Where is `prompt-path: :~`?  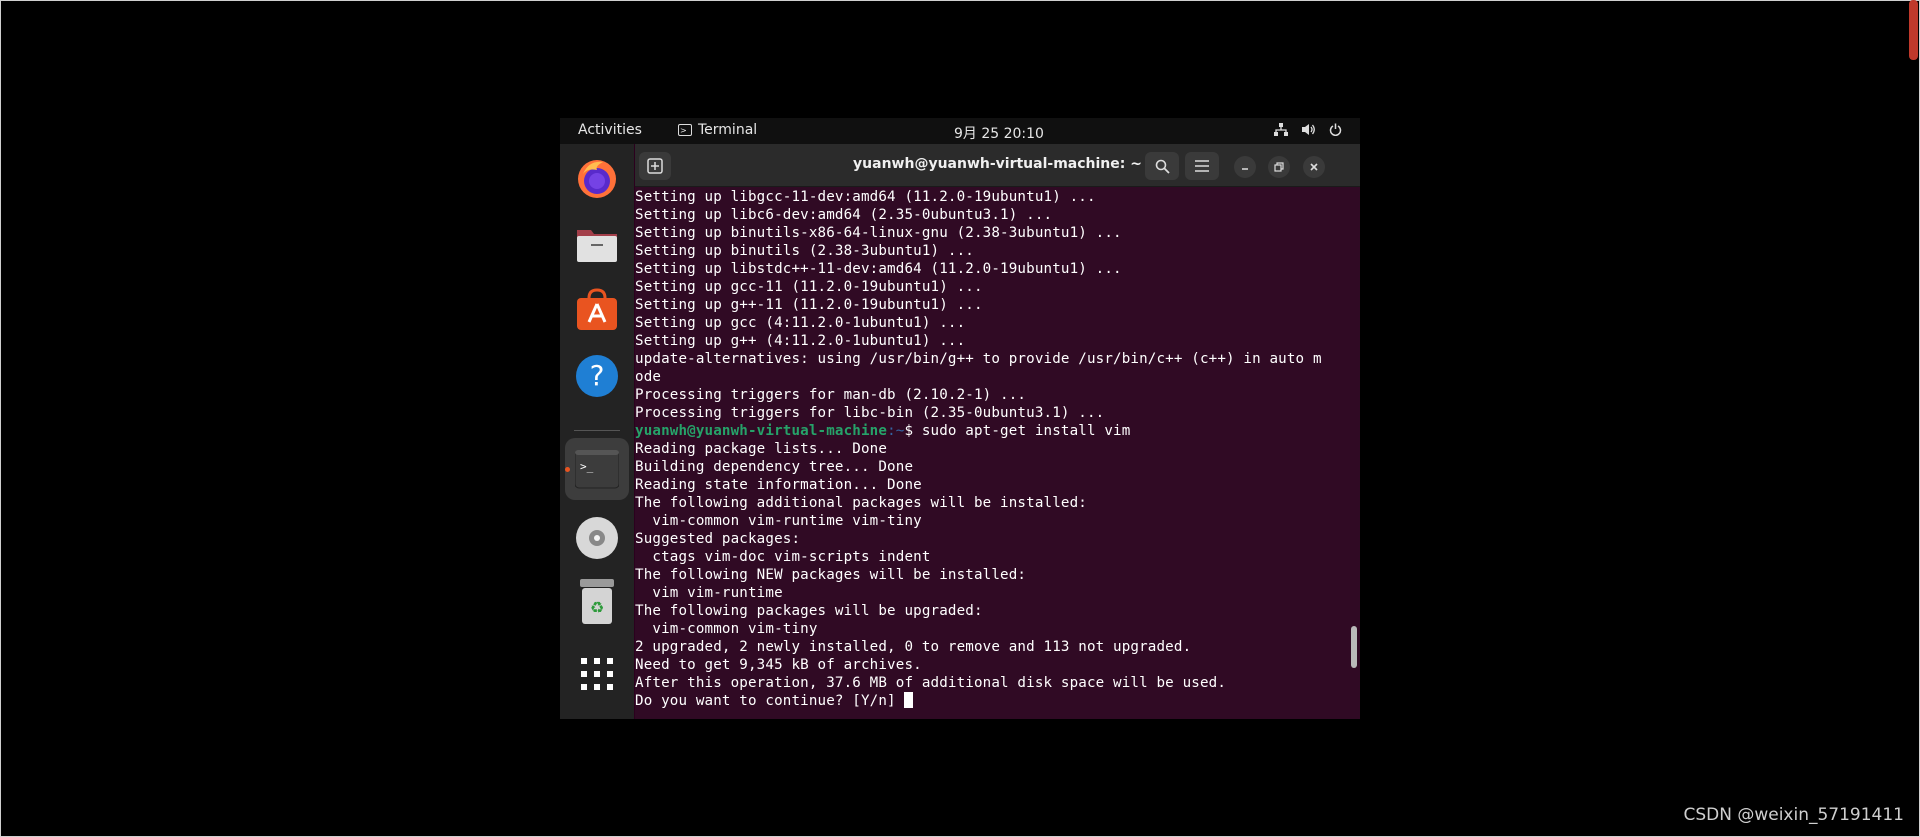
prompt-path: :~ is located at coordinates (896, 431).